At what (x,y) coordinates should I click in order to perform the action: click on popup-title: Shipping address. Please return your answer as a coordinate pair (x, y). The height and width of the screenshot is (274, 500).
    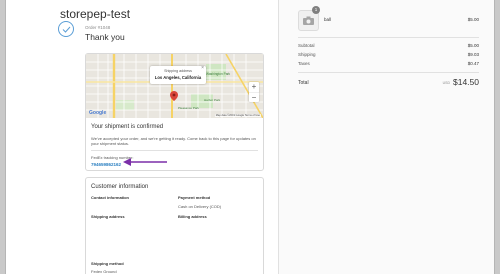
    Looking at the image, I should click on (178, 71).